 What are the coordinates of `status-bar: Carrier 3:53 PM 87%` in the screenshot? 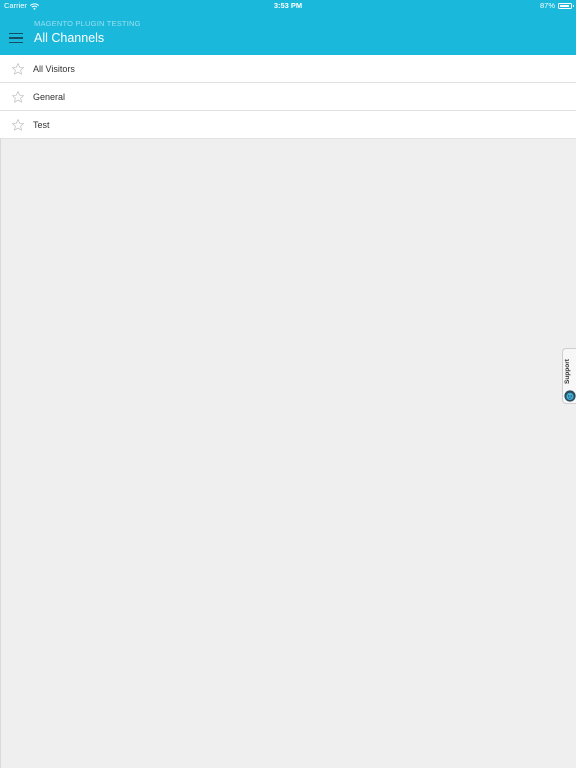 It's located at (288, 6).